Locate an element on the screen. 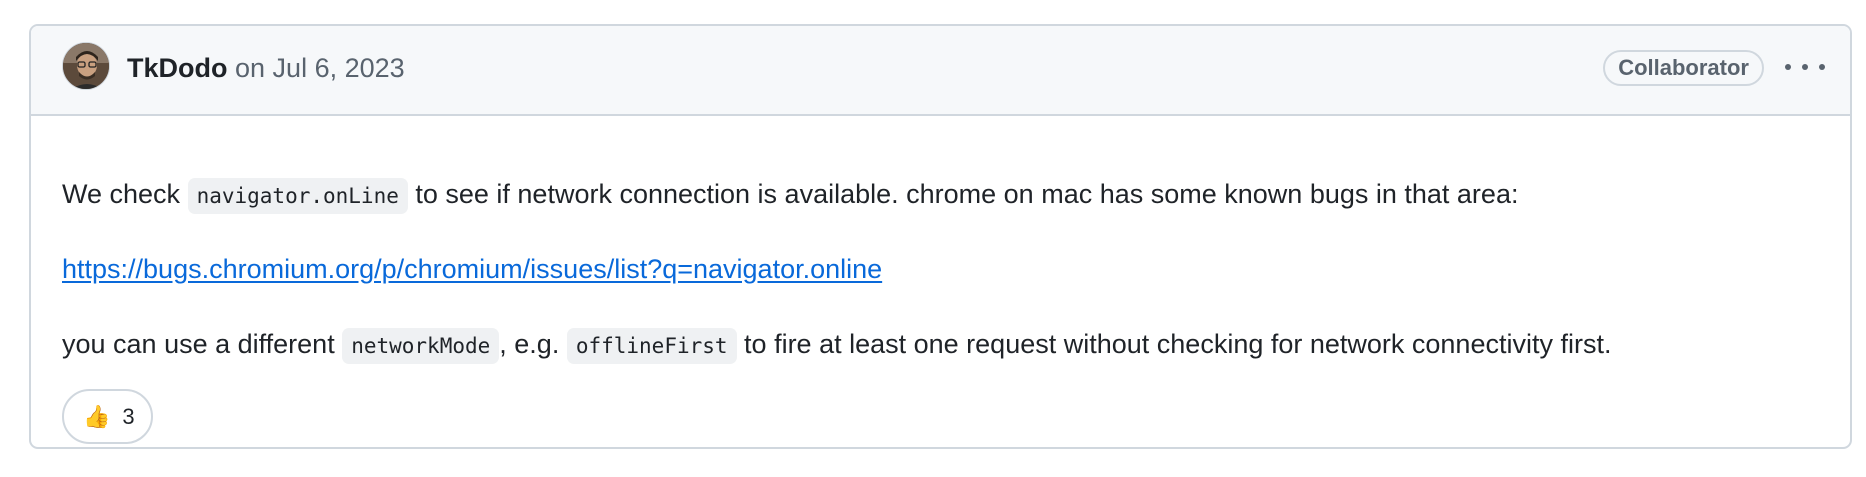 The image size is (1866, 477). role-badge: Collaborator is located at coordinates (1683, 68).